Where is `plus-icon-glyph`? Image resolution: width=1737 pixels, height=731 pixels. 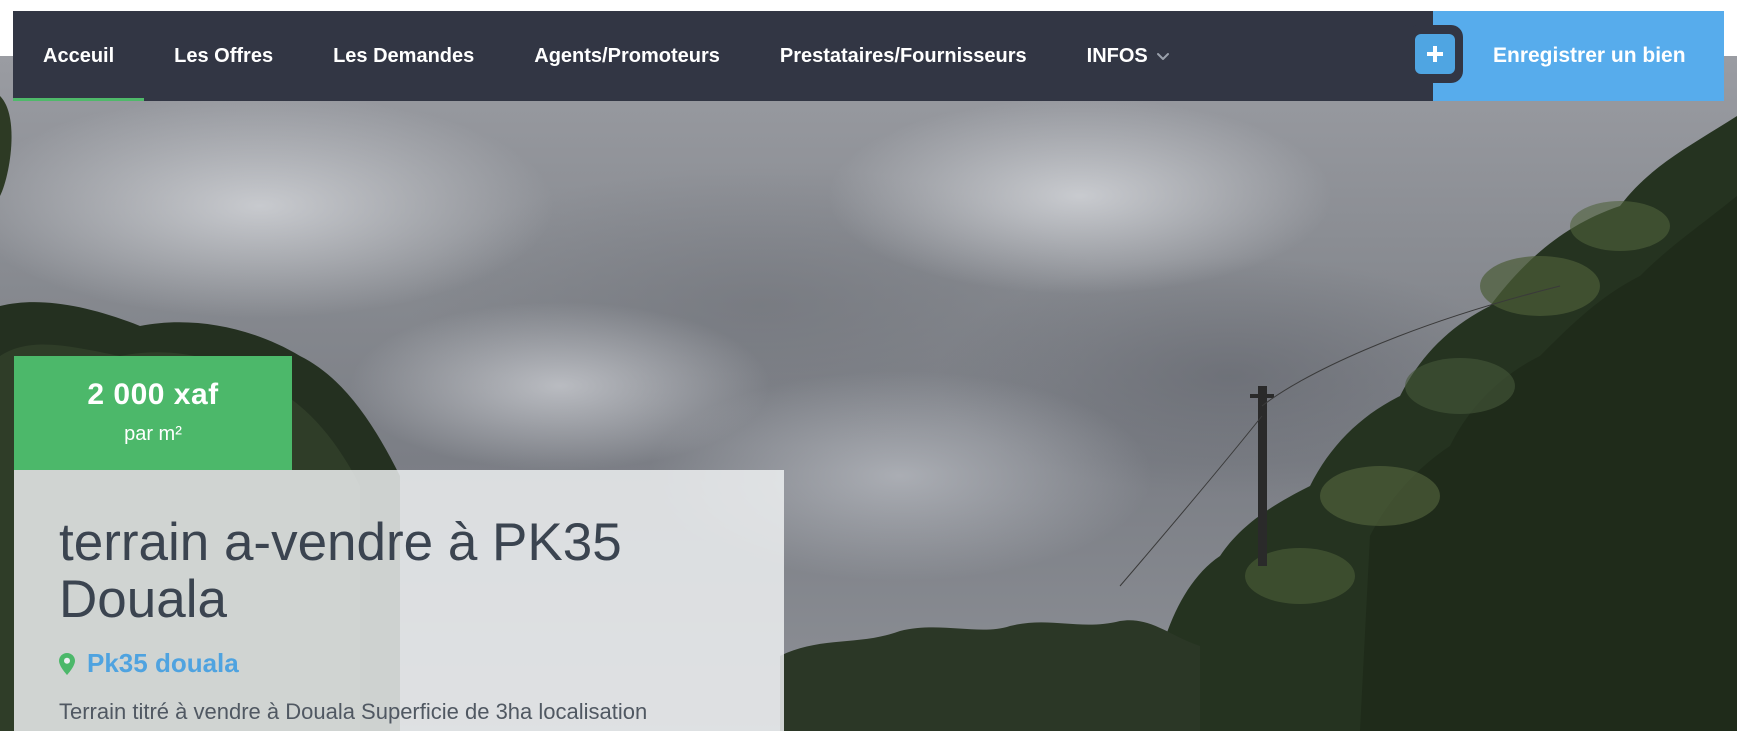 plus-icon-glyph is located at coordinates (1435, 54).